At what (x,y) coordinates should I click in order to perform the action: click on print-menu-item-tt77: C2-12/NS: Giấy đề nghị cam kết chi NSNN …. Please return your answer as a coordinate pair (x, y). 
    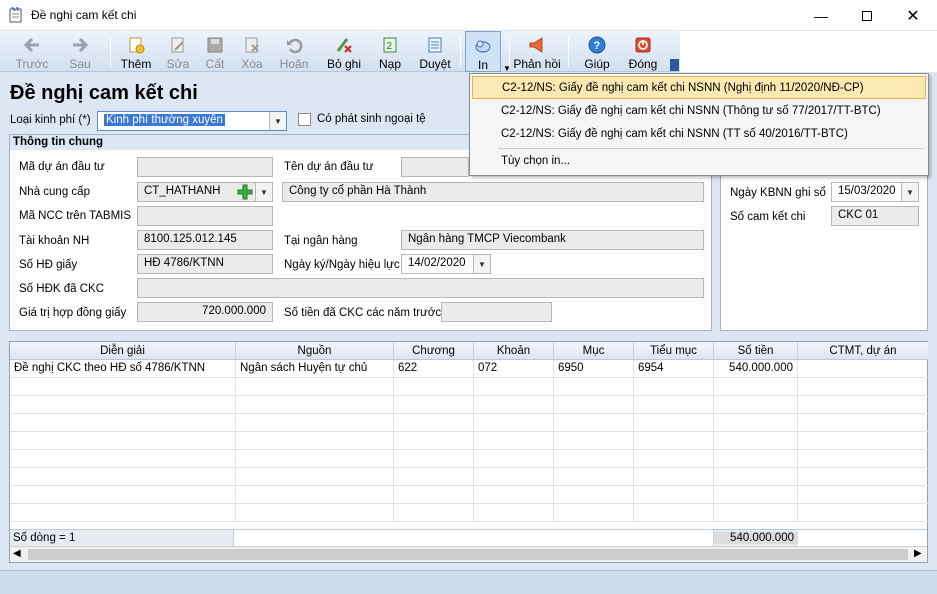
    Looking at the image, I should click on (699, 111).